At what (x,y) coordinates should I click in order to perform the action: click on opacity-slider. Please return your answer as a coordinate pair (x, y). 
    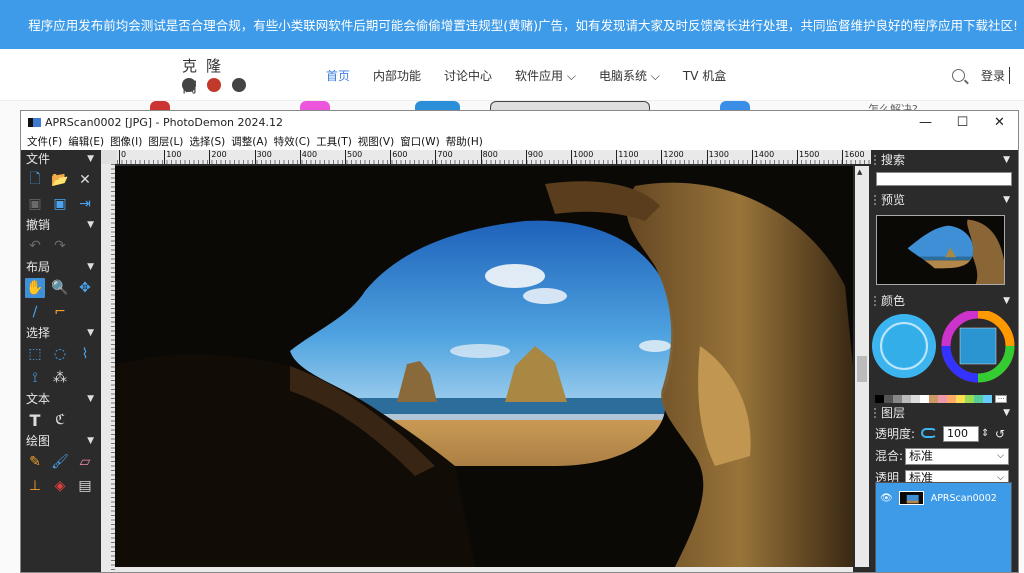
    Looking at the image, I should click on (929, 433).